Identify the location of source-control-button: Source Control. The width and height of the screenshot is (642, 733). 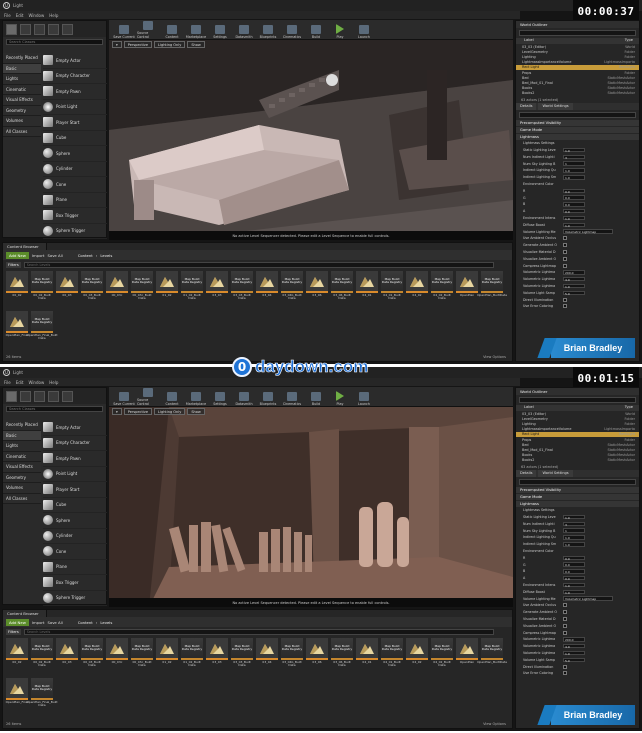
(148, 30).